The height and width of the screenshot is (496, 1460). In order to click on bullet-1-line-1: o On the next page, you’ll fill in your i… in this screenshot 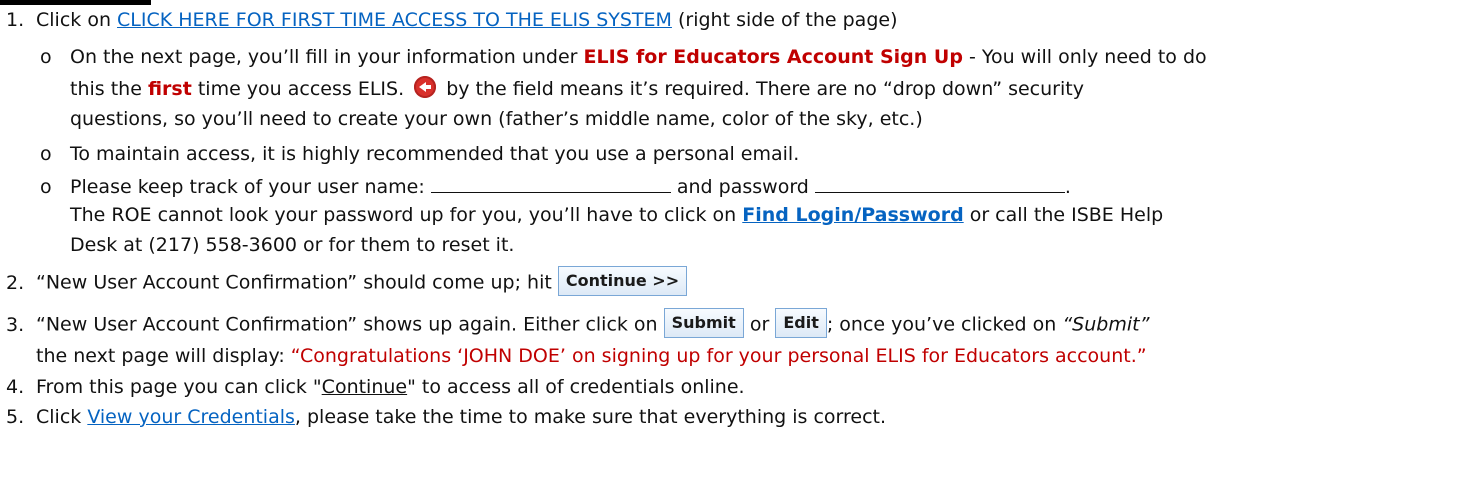, I will do `click(623, 57)`.